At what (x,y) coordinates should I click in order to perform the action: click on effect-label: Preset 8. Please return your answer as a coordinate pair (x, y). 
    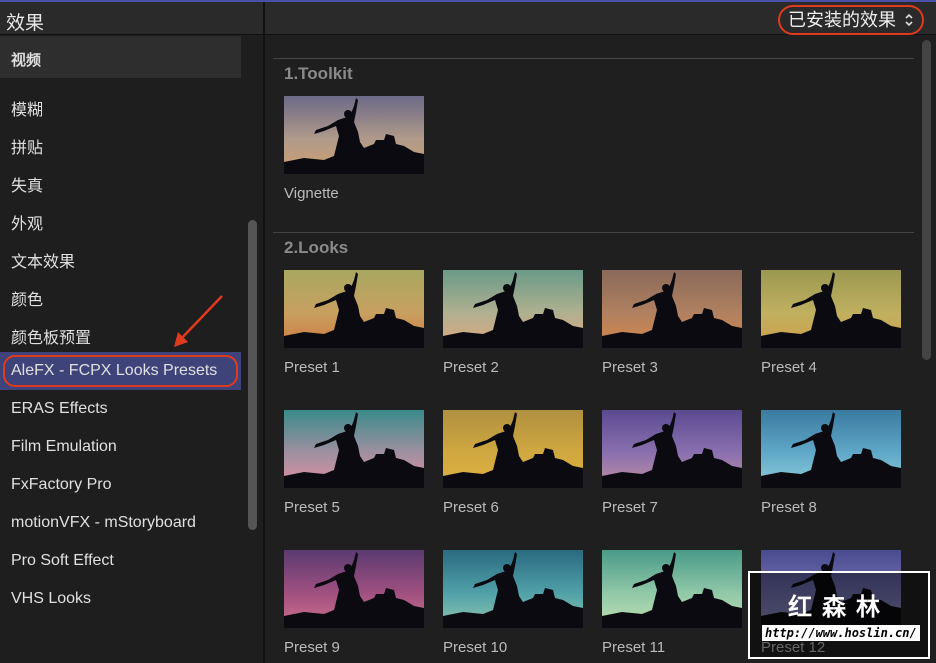
    Looking at the image, I should click on (789, 507).